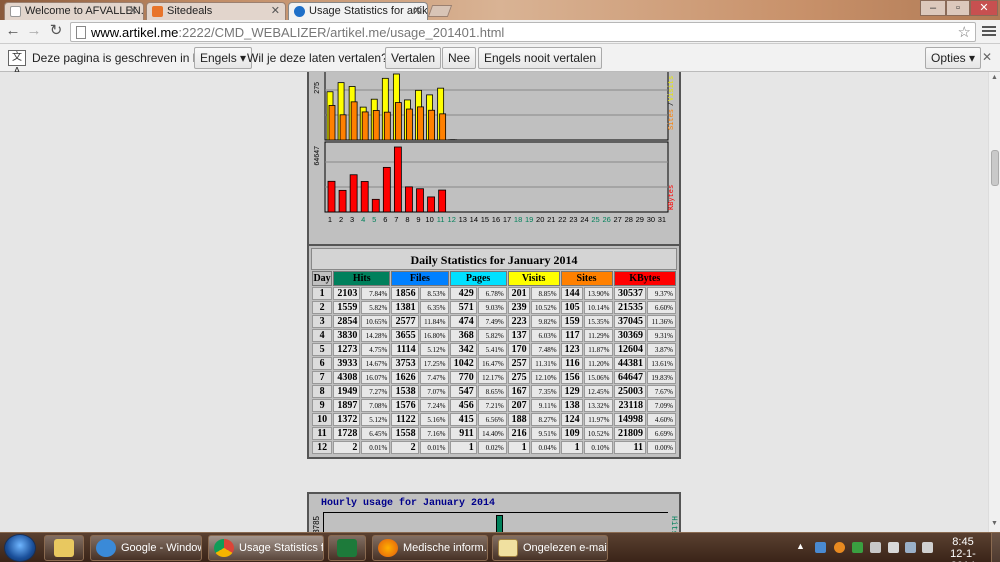 The width and height of the screenshot is (1000, 562). I want to click on percent-cell: 13.61%, so click(661, 363).